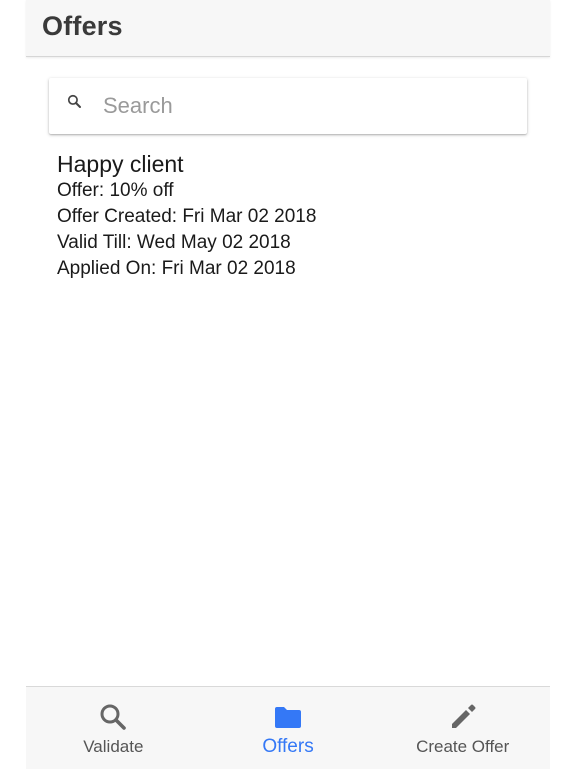 This screenshot has height=769, width=576. I want to click on tab-label: Validate, so click(113, 746).